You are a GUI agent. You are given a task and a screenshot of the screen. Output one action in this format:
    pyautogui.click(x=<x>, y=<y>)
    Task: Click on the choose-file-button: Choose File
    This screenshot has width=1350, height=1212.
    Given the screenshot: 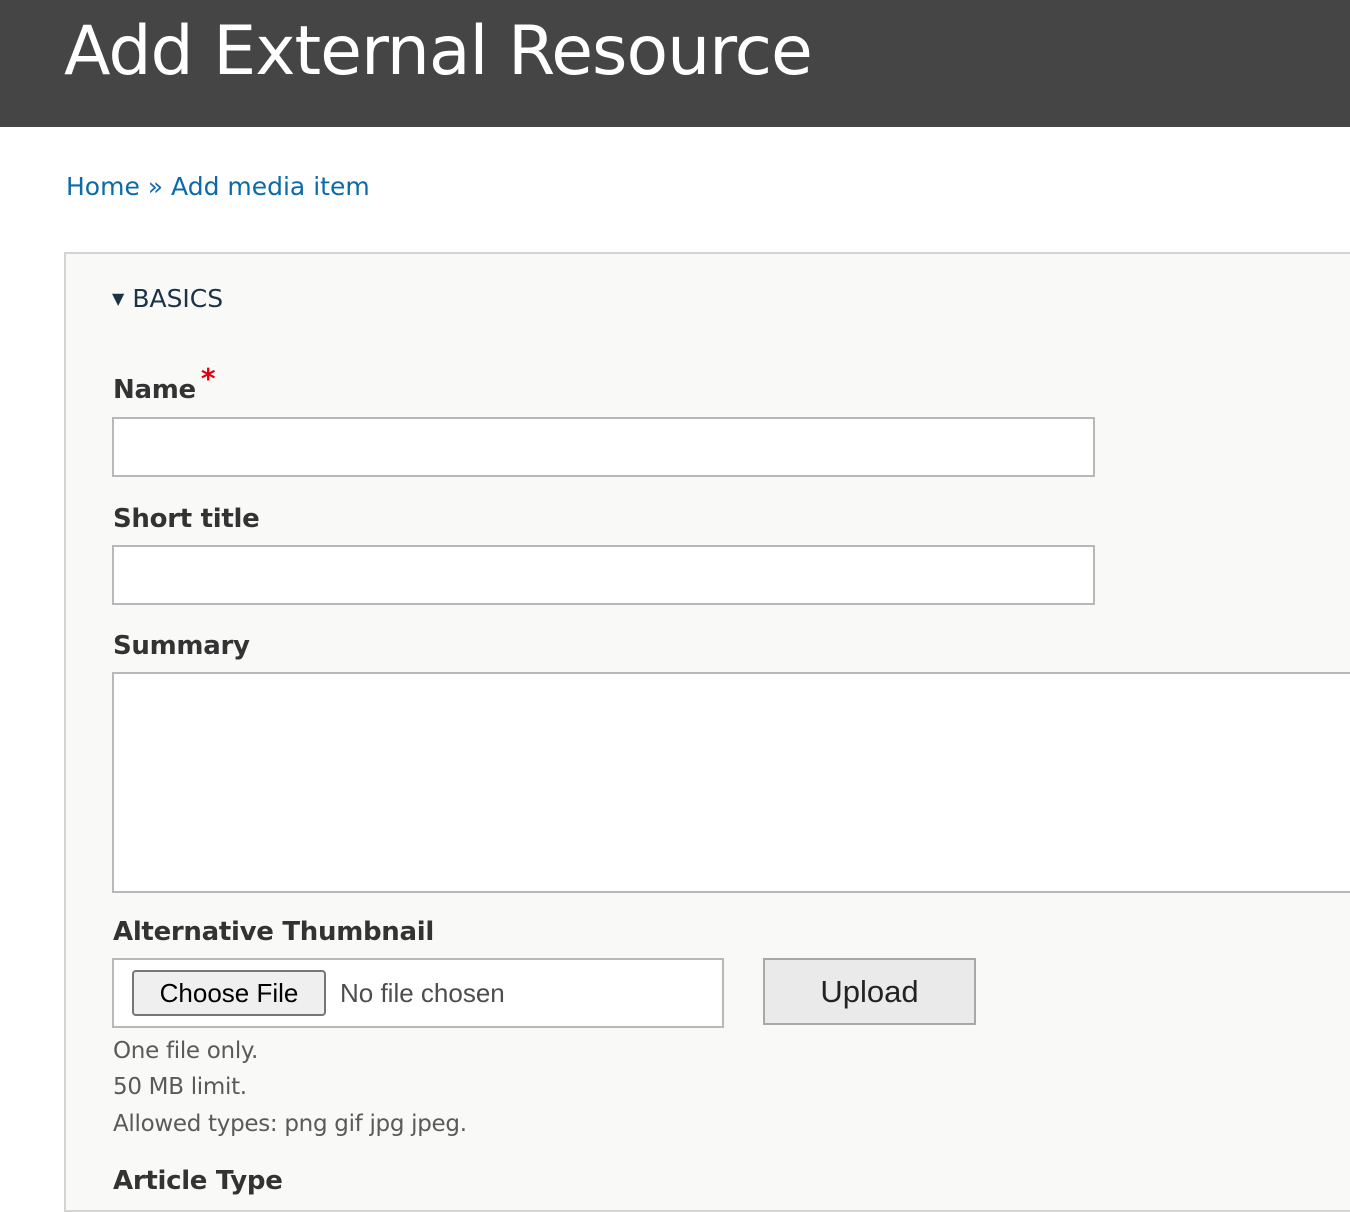 What is the action you would take?
    pyautogui.click(x=229, y=993)
    